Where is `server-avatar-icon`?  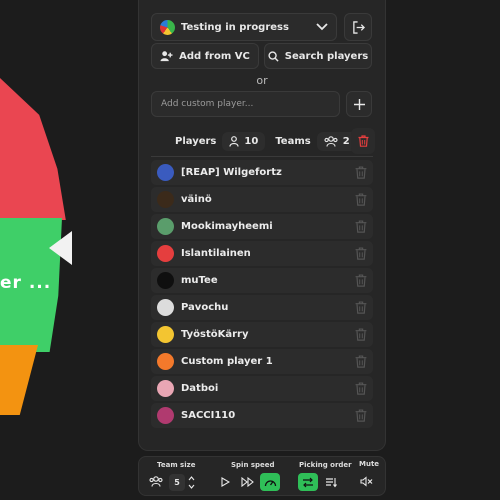 server-avatar-icon is located at coordinates (167, 27).